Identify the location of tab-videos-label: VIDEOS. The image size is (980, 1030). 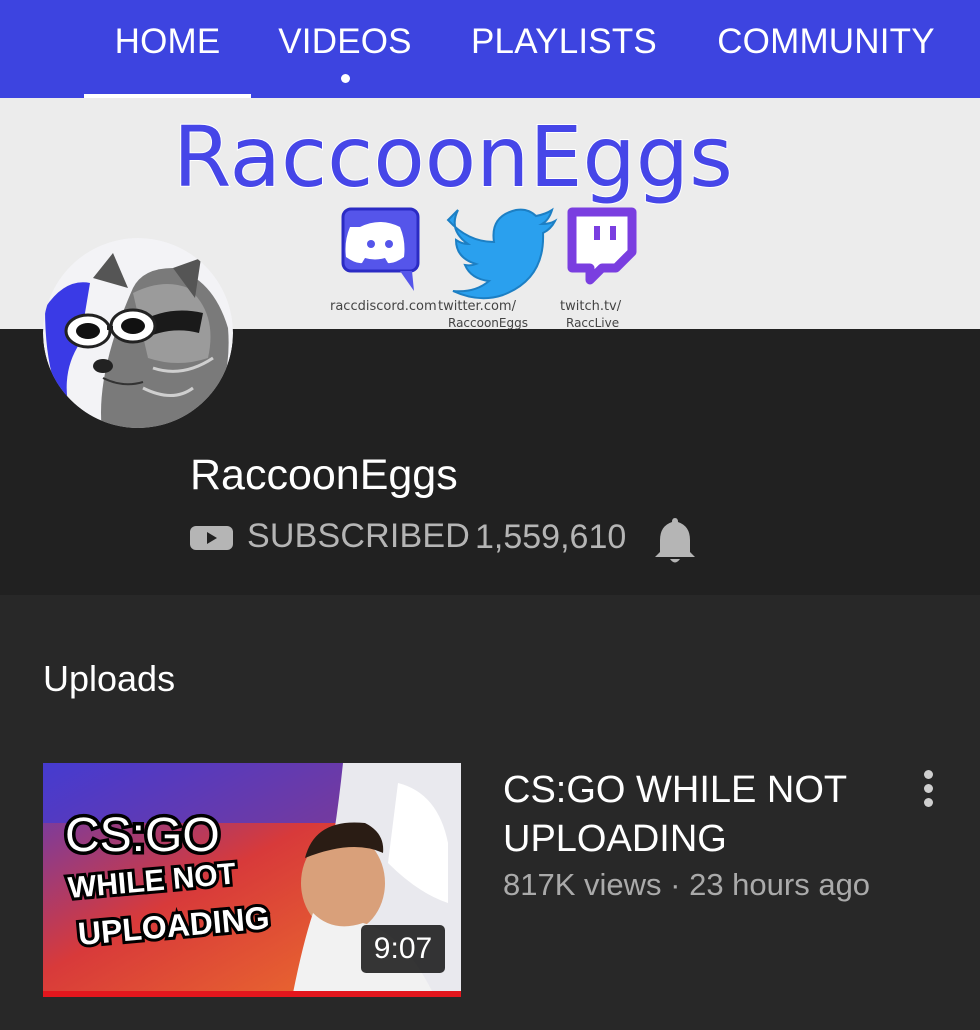
(345, 41).